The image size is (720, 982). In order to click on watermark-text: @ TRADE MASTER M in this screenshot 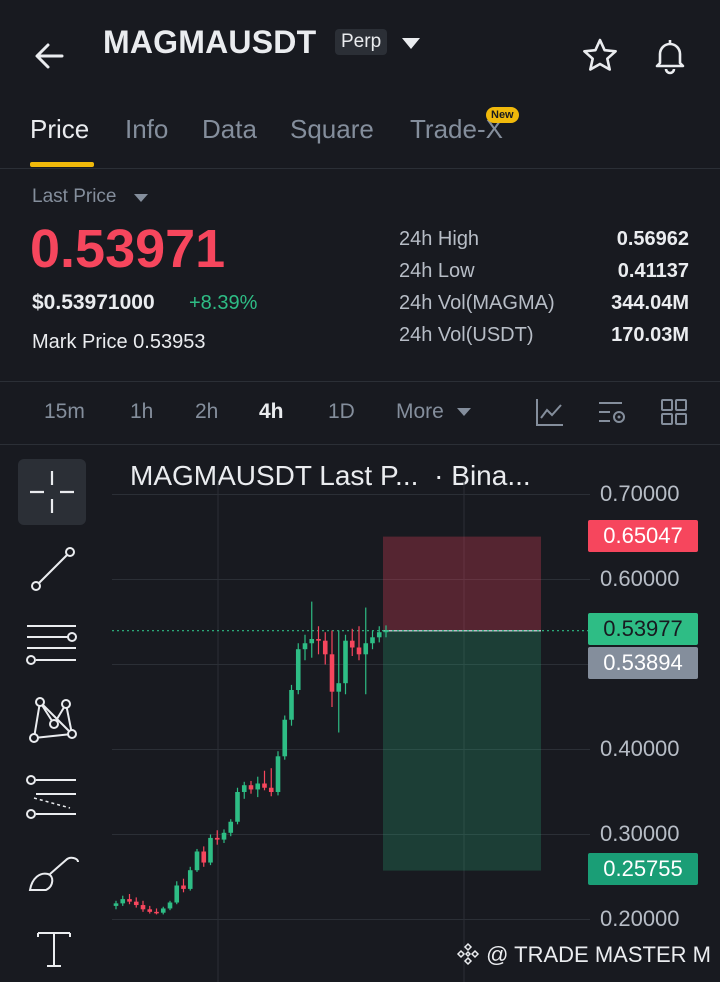, I will do `click(598, 954)`.